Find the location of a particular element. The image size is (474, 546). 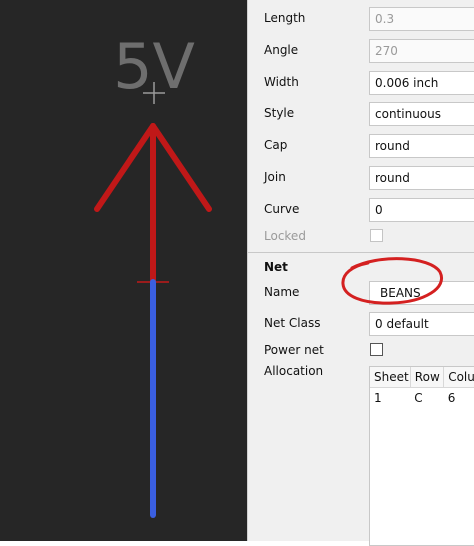

allocation-header-row: Sheet Row Colur is located at coordinates (422, 377).